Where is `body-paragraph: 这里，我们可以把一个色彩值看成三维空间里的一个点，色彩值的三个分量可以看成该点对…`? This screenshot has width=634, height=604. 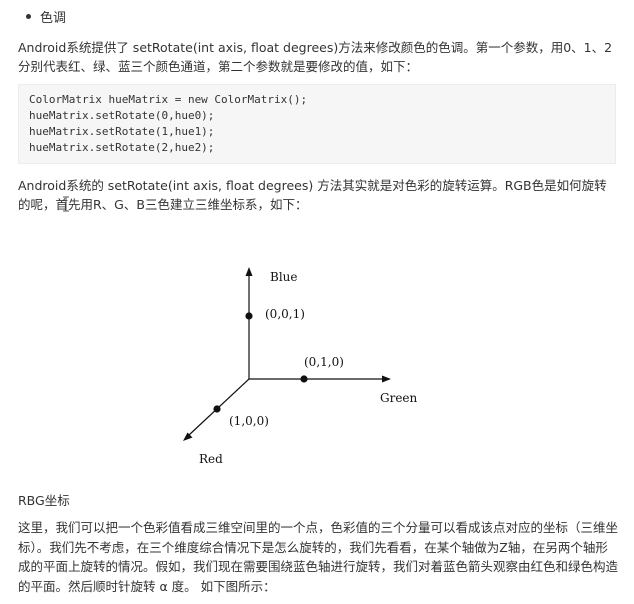
body-paragraph: 这里，我们可以把一个色彩值看成三维空间里的一个点，色彩值的三个分量可以看成该点对… is located at coordinates (318, 557).